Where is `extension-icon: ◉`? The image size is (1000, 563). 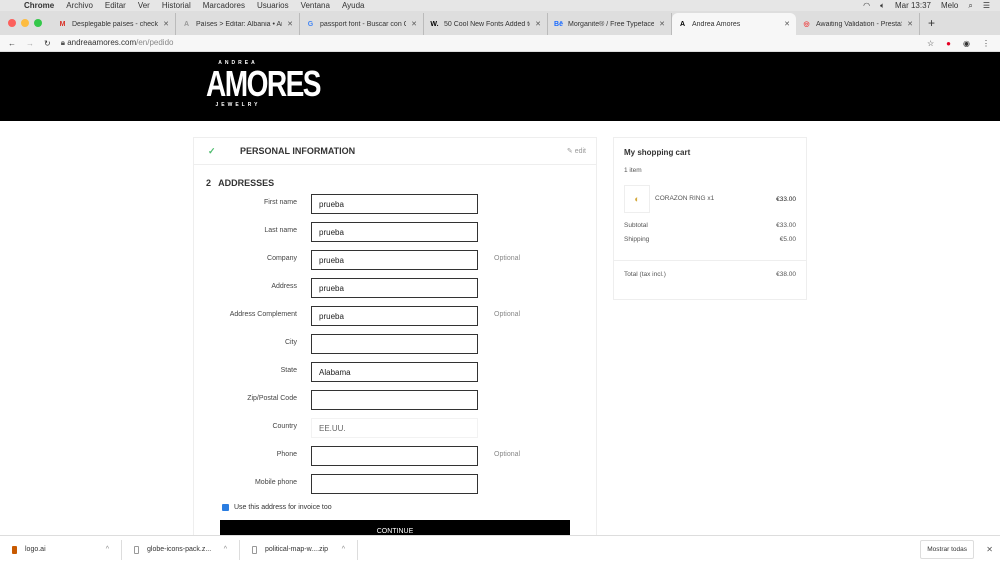 extension-icon: ◉ is located at coordinates (966, 43).